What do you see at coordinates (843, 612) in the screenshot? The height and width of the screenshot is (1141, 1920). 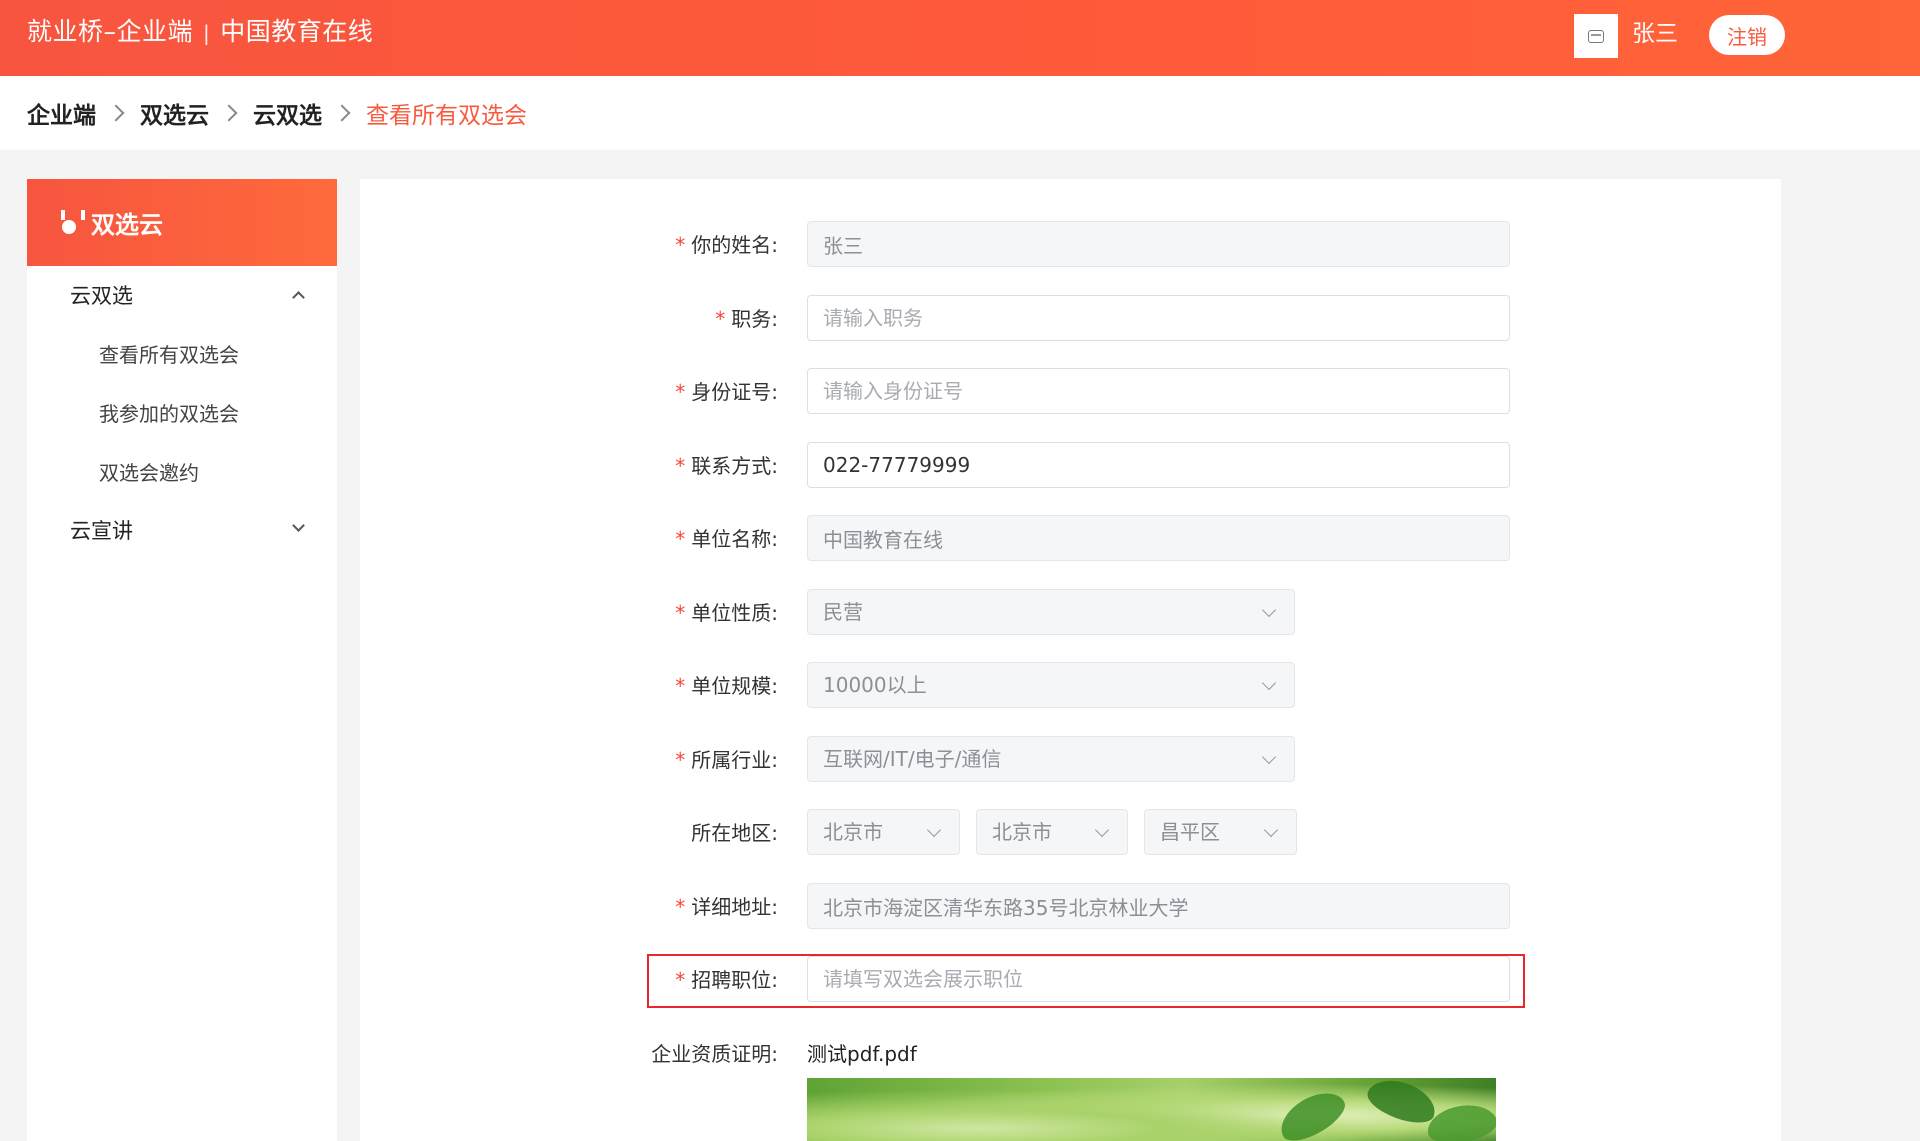 I see `select-value: 民营` at bounding box center [843, 612].